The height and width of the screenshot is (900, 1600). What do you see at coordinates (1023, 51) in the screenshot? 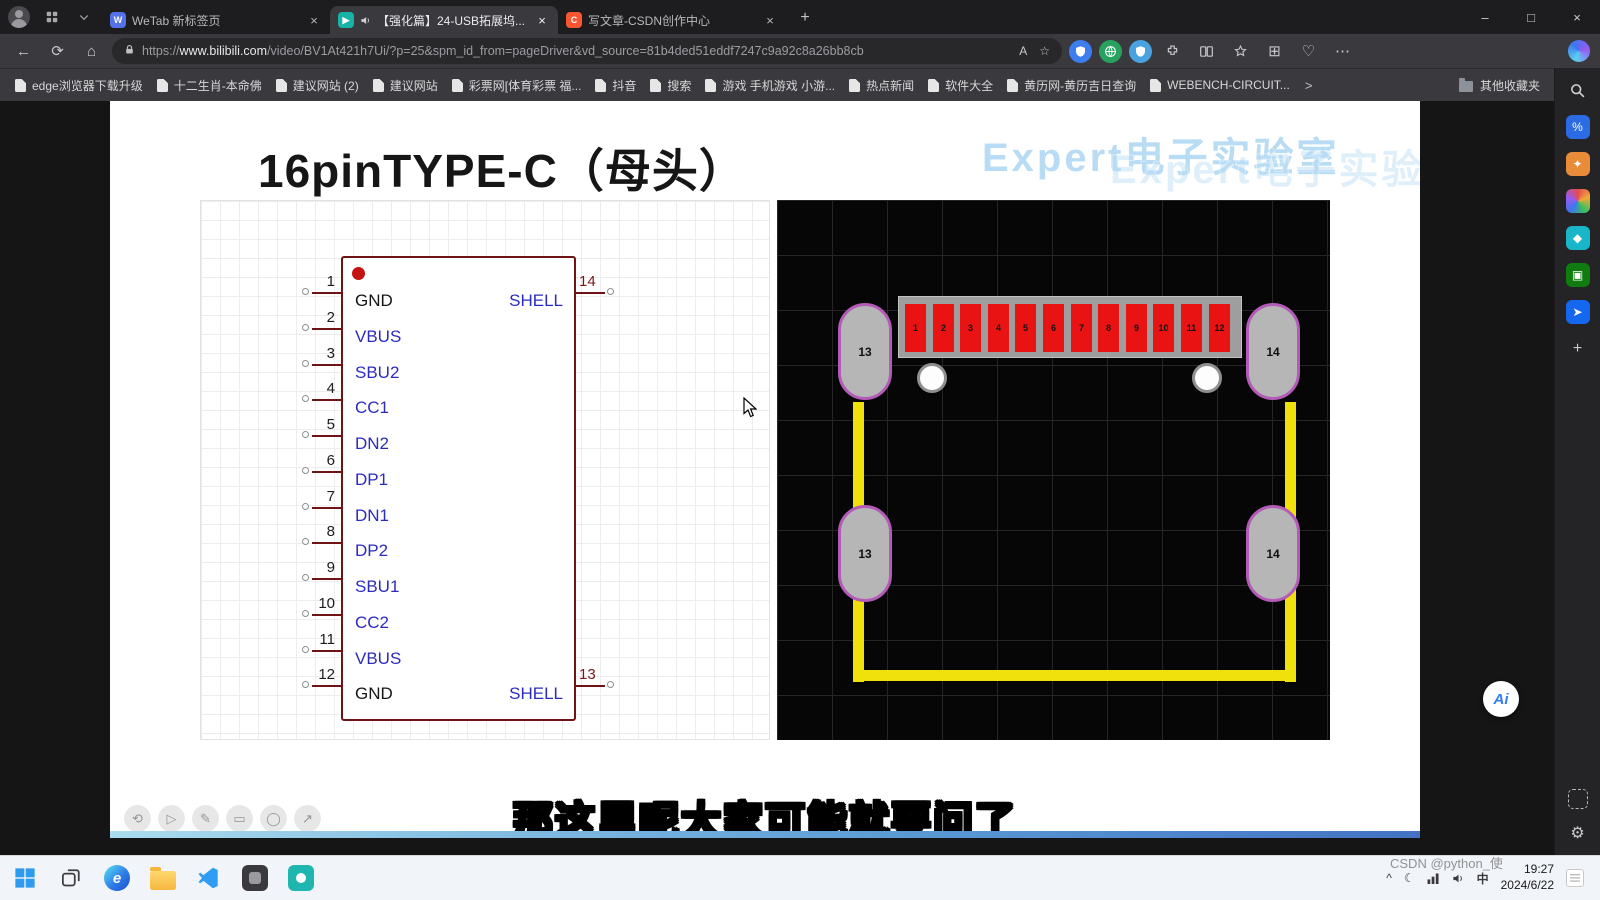
I see `read-aloud-icon: A` at bounding box center [1023, 51].